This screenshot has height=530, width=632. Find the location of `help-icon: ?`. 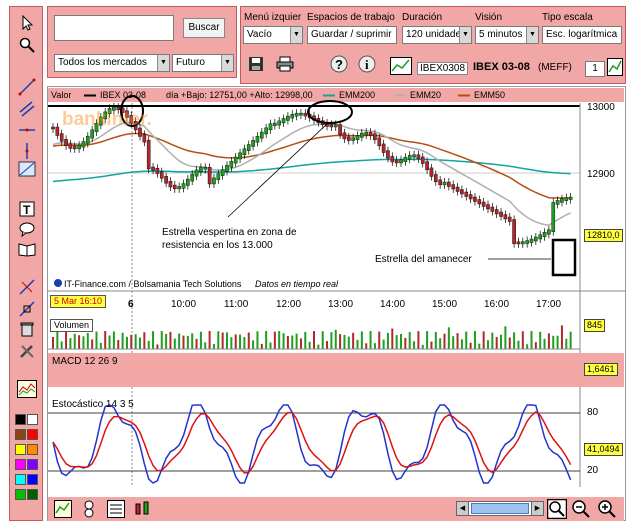

help-icon: ? is located at coordinates (339, 65).